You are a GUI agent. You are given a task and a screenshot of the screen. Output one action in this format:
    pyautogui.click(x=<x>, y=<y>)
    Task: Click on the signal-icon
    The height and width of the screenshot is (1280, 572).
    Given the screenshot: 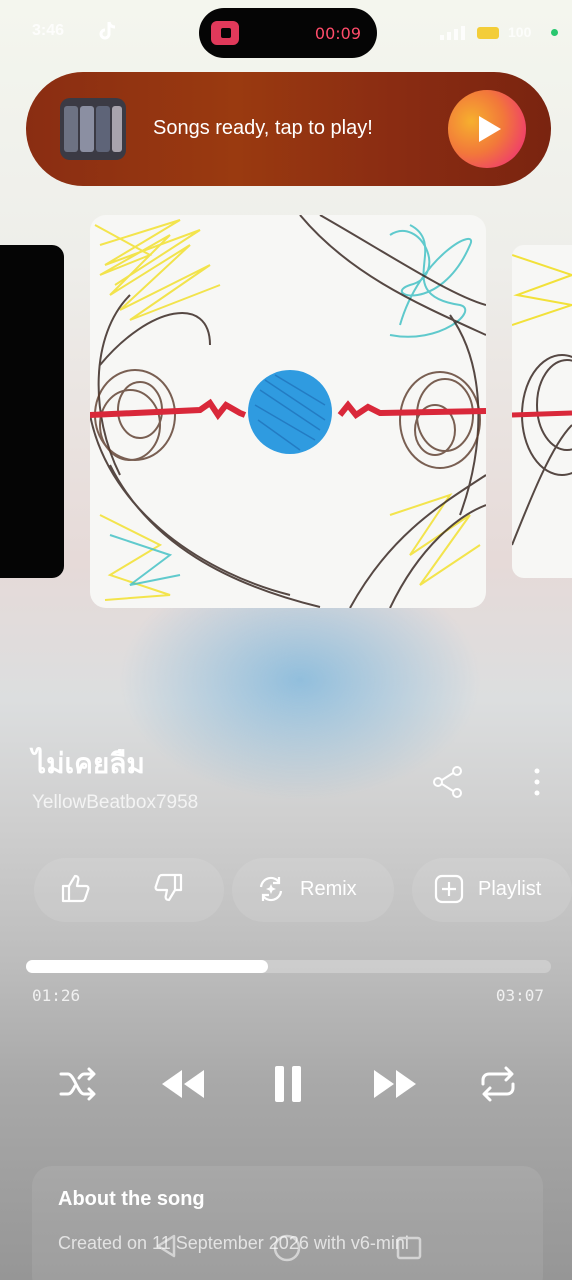 What is the action you would take?
    pyautogui.click(x=452, y=33)
    